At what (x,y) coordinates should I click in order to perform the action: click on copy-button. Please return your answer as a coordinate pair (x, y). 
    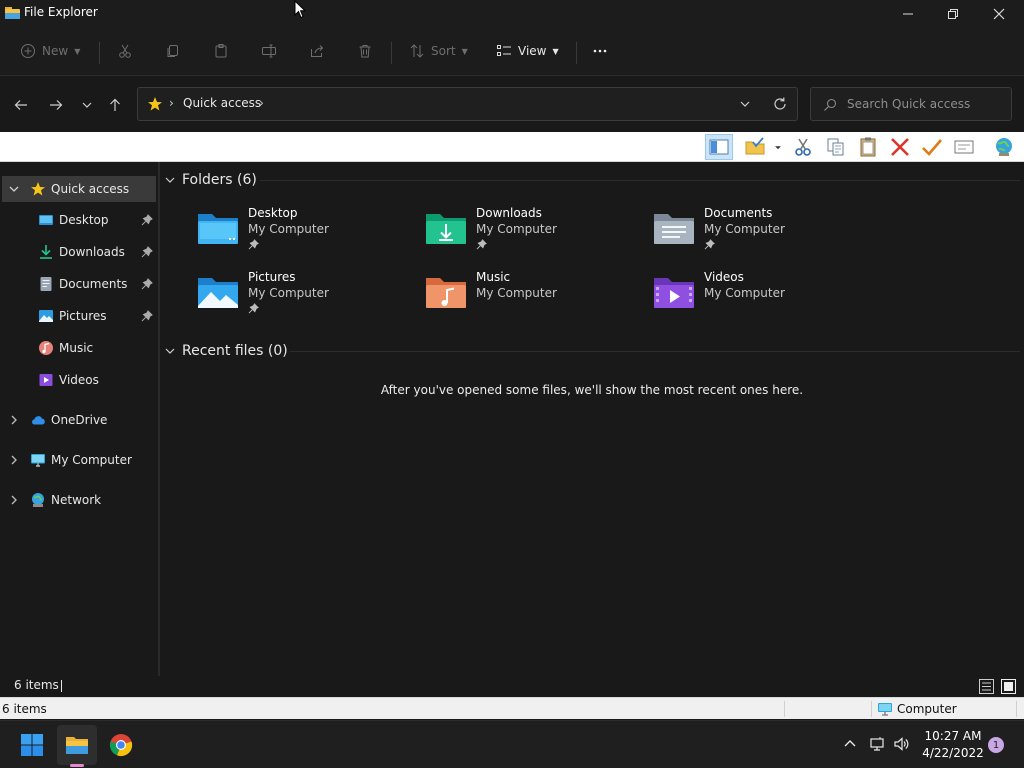
    Looking at the image, I should click on (173, 51).